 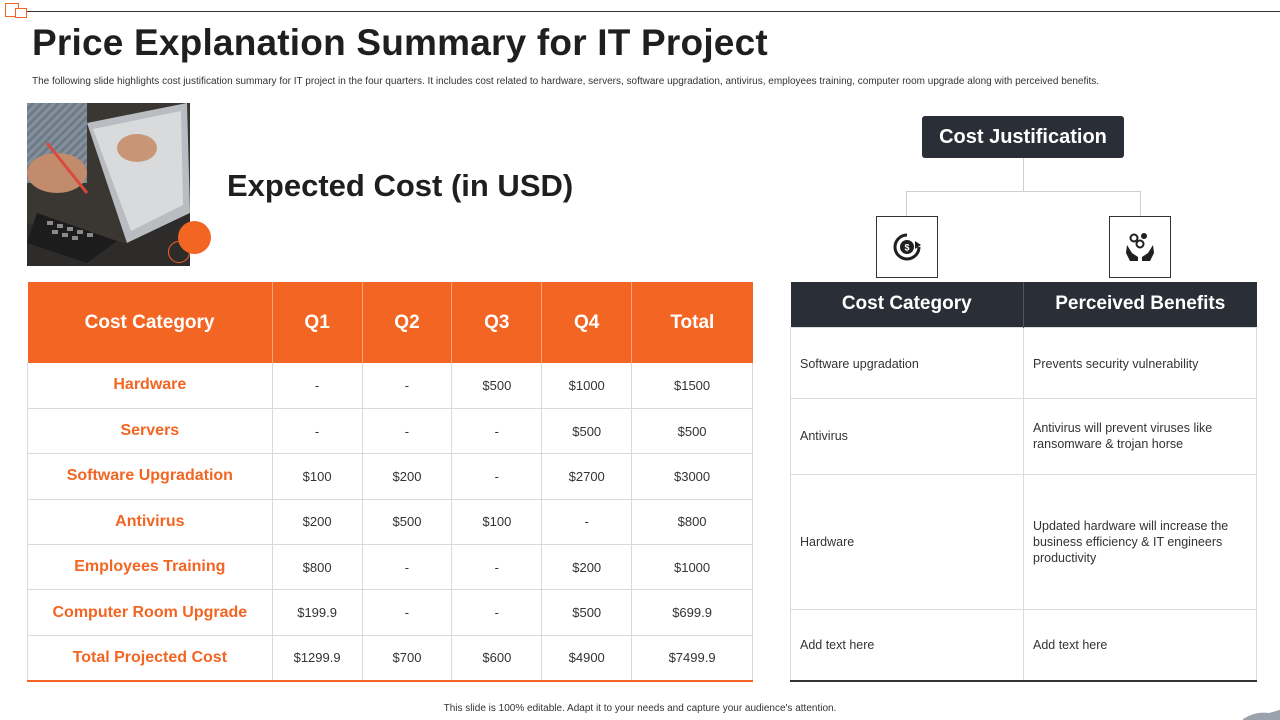 I want to click on cell-category: Software Upgradation, so click(x=150, y=476).